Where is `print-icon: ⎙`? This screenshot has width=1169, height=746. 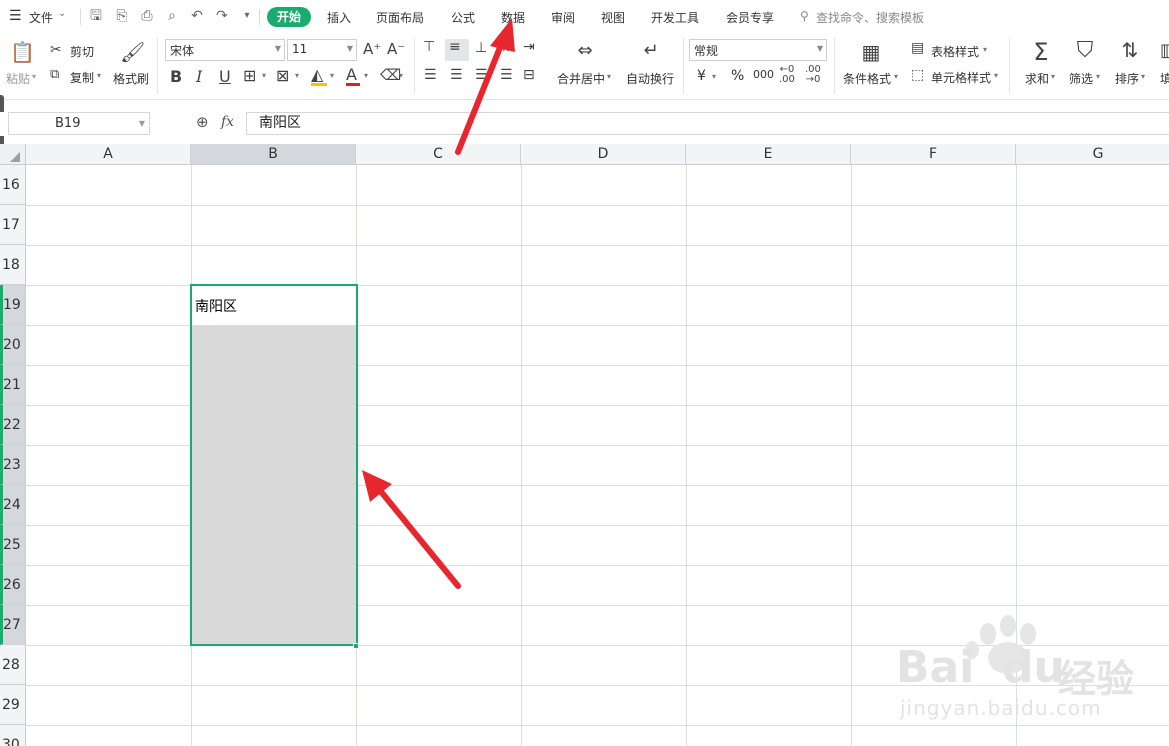
print-icon: ⎙ is located at coordinates (147, 16).